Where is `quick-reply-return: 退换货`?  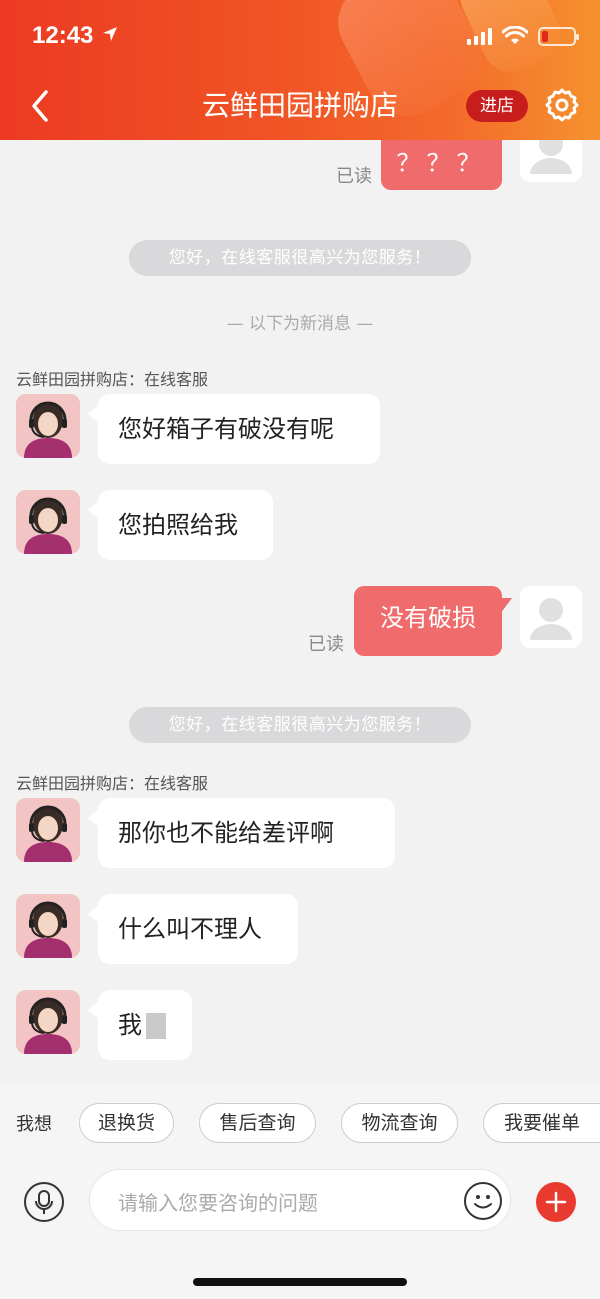
quick-reply-return: 退换货 is located at coordinates (126, 1123).